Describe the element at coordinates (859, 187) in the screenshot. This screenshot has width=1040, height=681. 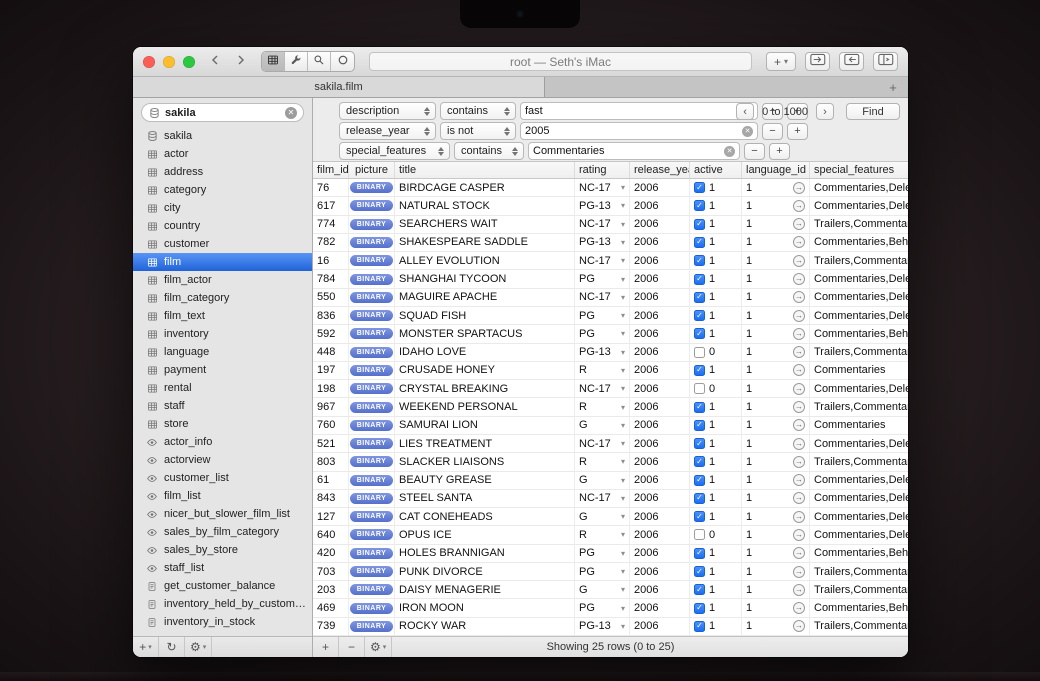
I see `cell-special-features: Commentaries,Dele` at that location.